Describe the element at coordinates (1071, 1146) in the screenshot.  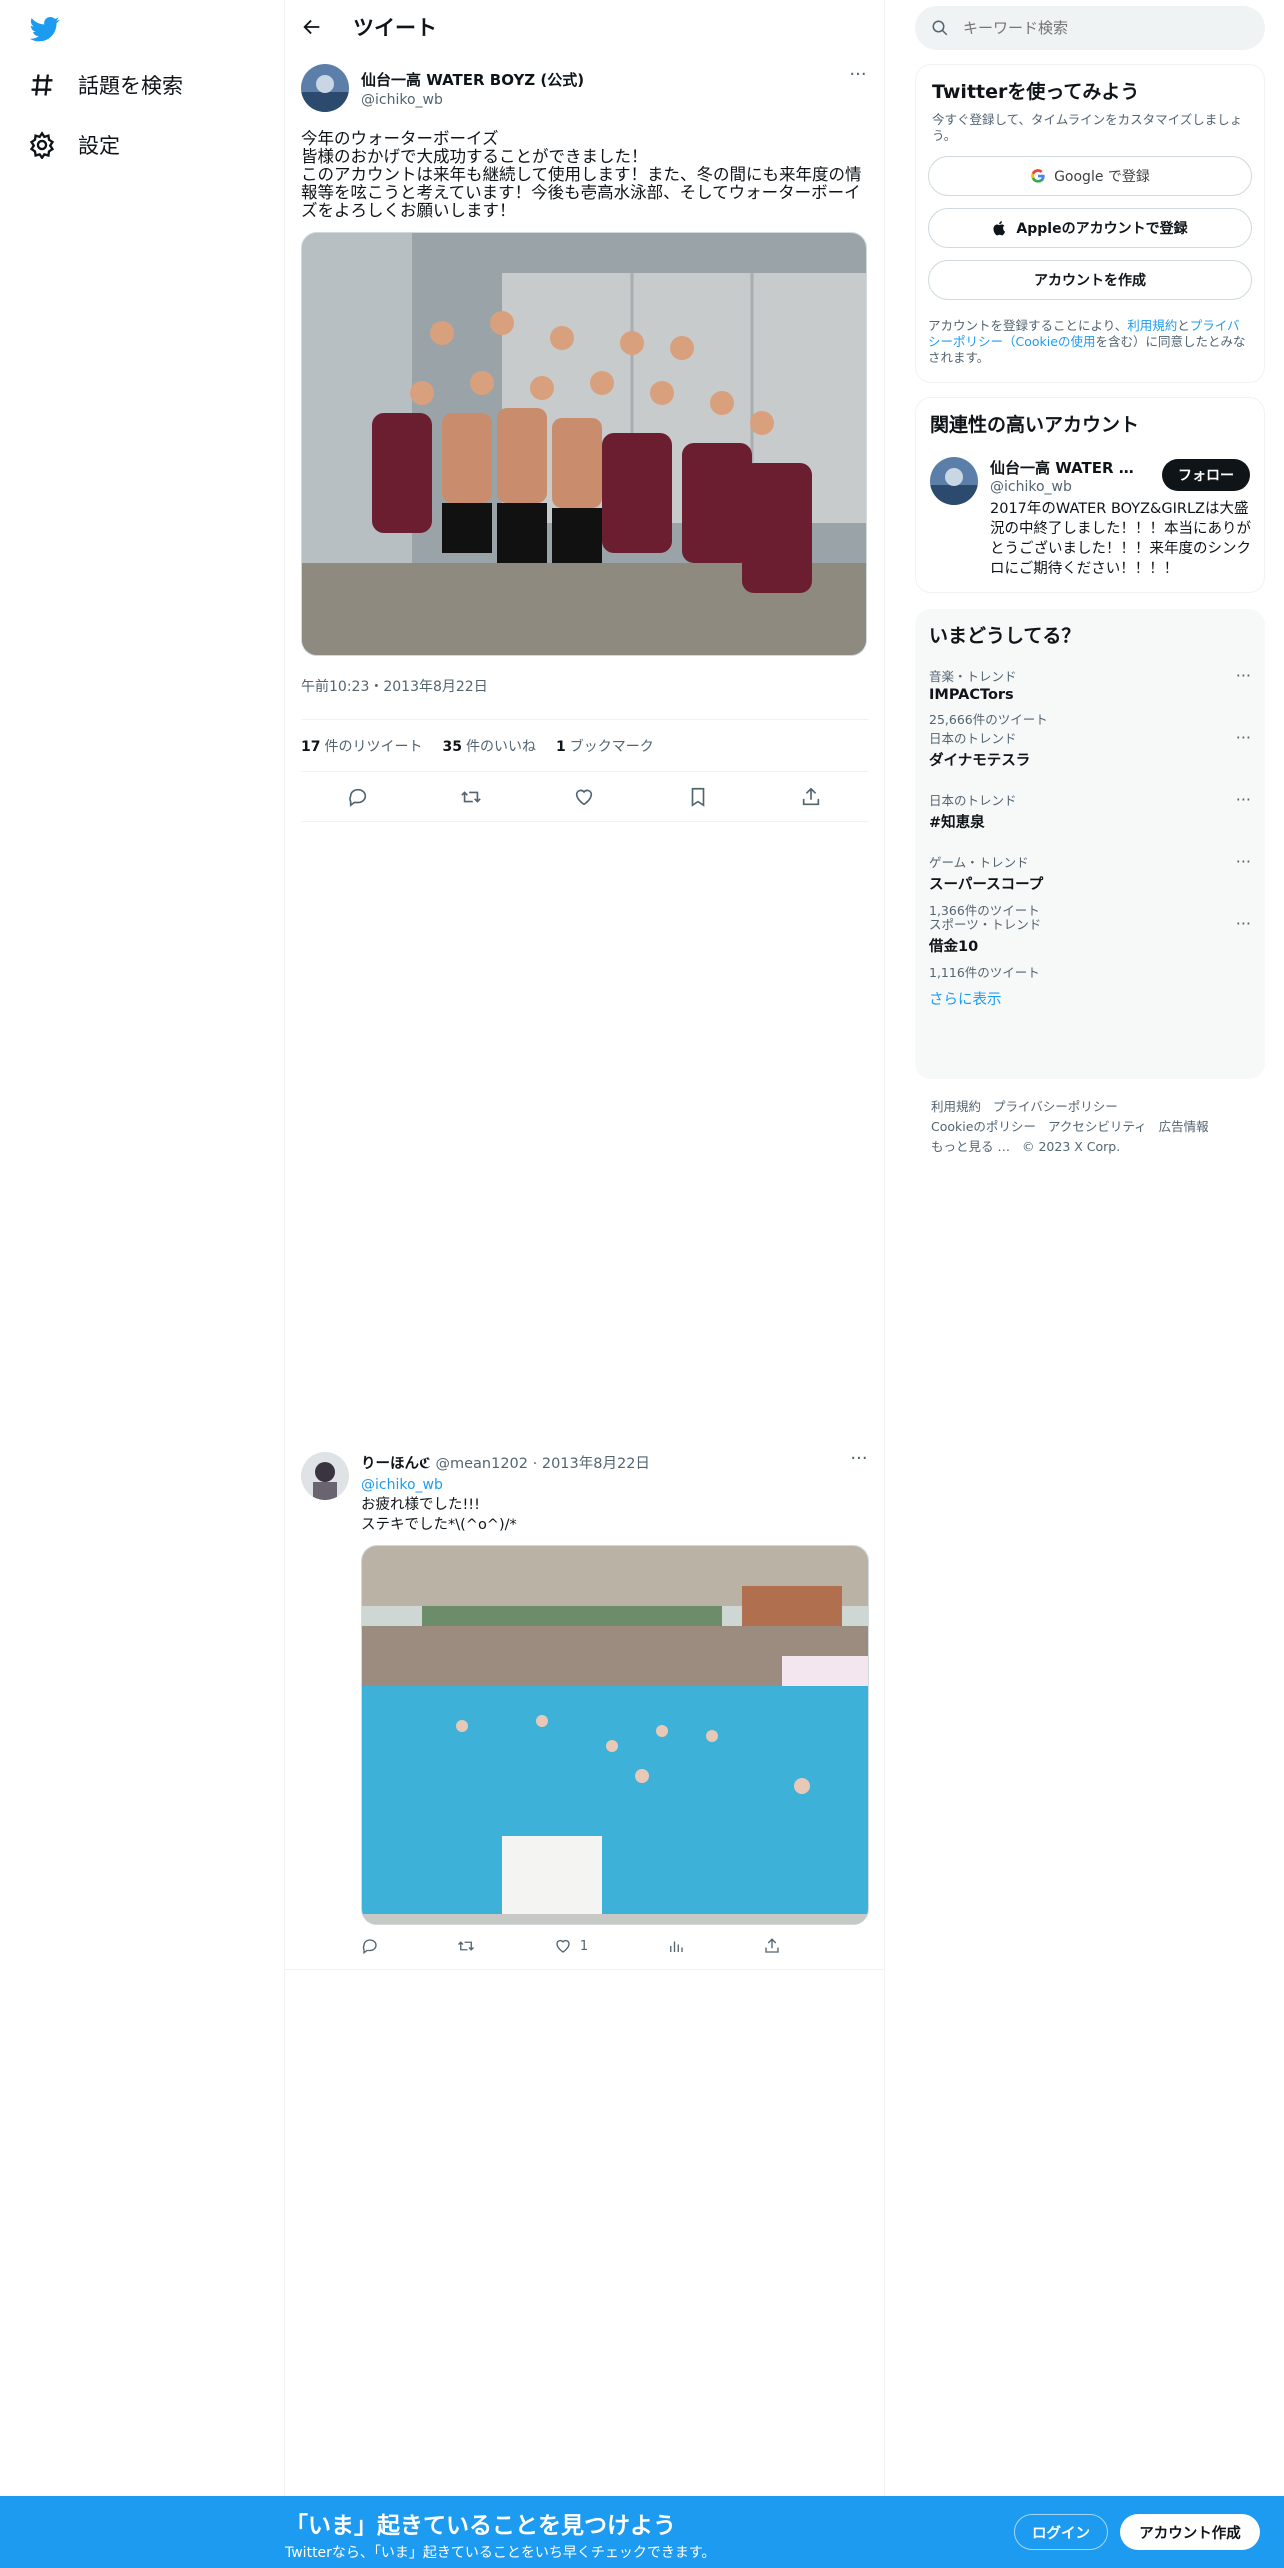
I see `footer-copyright: © 2023 X Corp.` at that location.